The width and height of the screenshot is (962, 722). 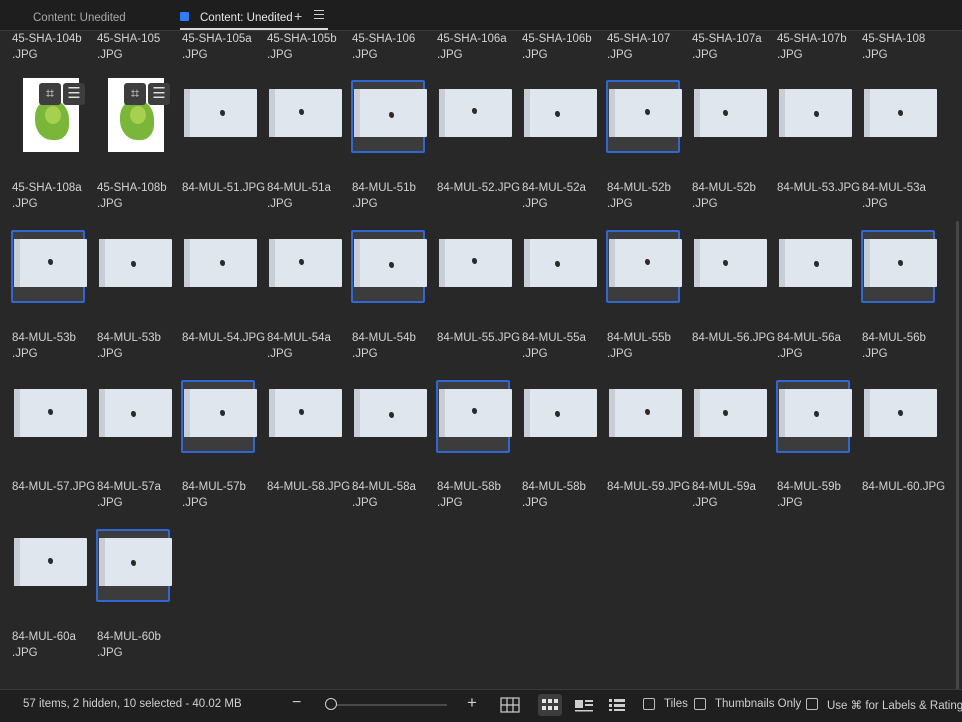 I want to click on file-name-line1: 45-SHA-105a, so click(x=217, y=39).